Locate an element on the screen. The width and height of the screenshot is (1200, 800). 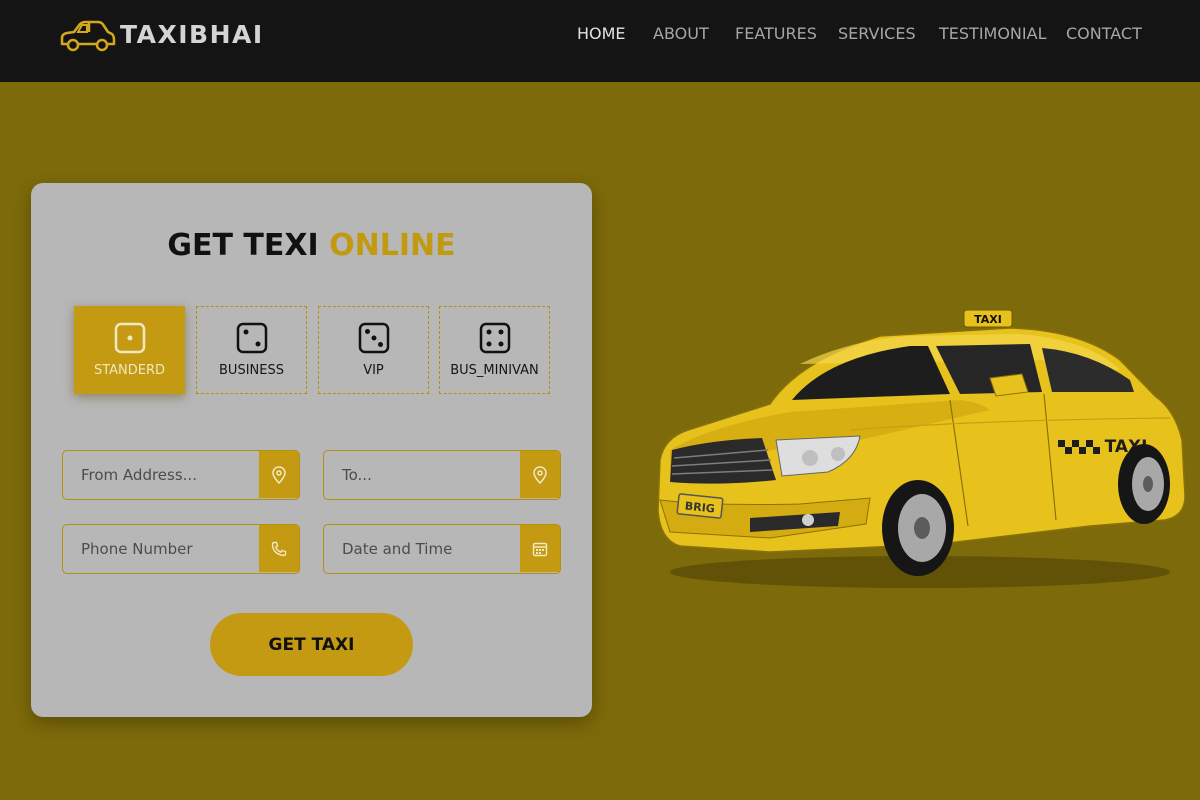
car-icon is located at coordinates (88, 36).